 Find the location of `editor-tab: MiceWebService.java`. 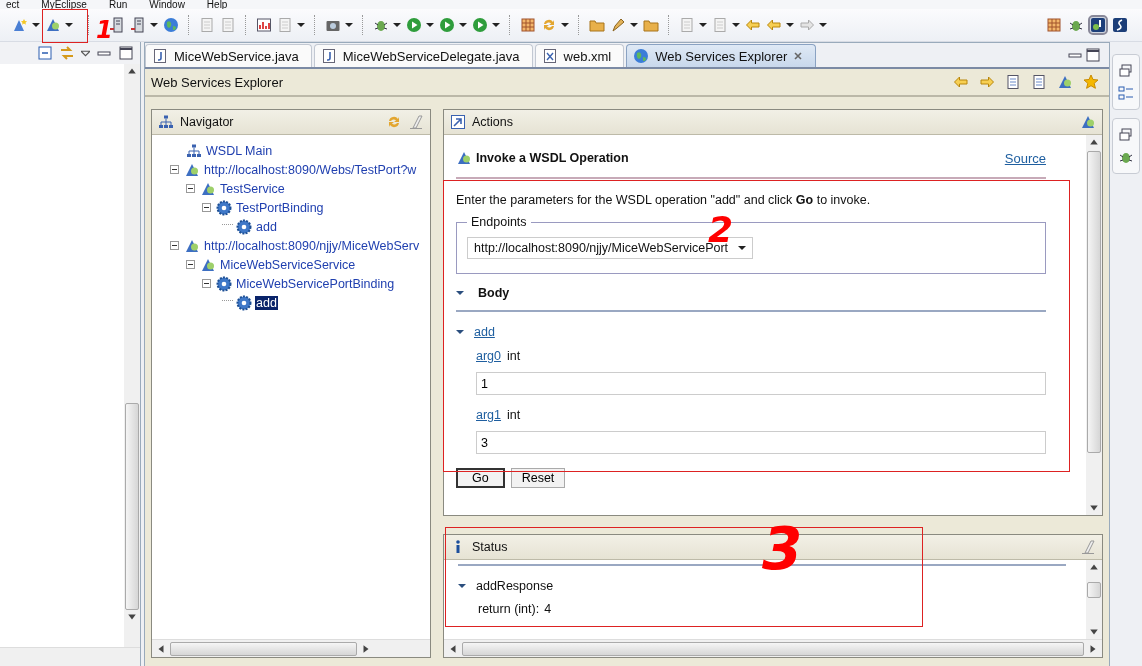

editor-tab: MiceWebService.java is located at coordinates (228, 55).